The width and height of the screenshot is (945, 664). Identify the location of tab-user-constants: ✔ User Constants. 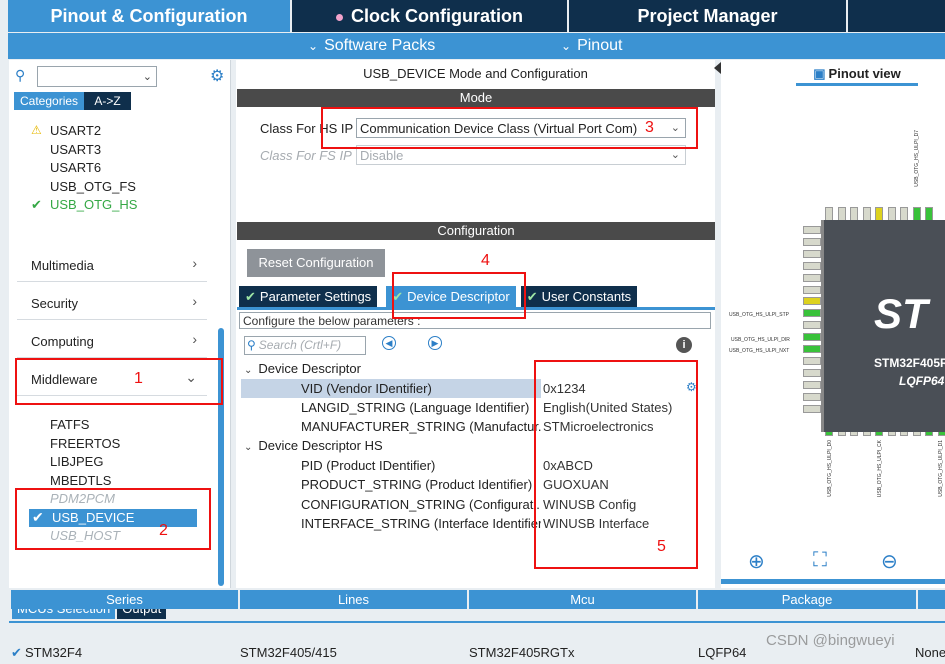
(579, 296).